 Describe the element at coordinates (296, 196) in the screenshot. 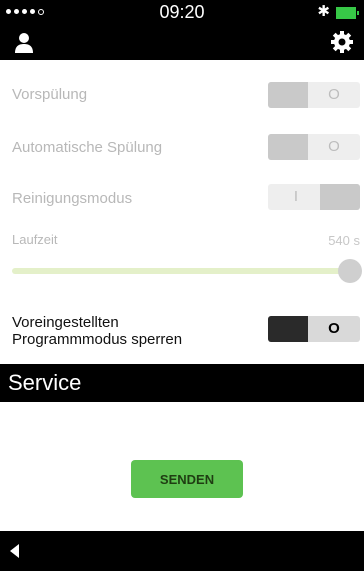

I see `toggle-state: I` at that location.